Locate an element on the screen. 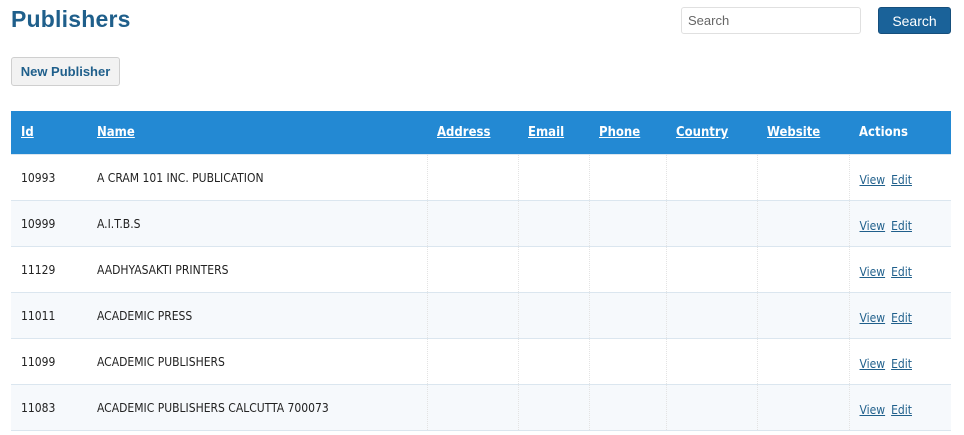 This screenshot has width=964, height=435. sort-link-email: Email is located at coordinates (546, 132).